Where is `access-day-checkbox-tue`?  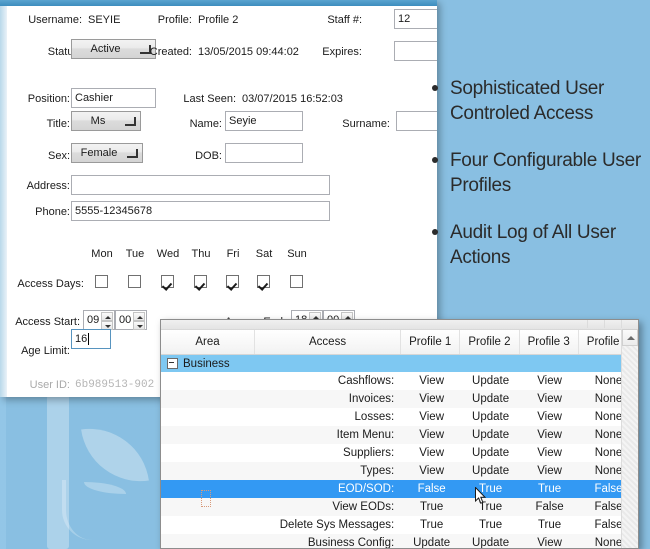
access-day-checkbox-tue is located at coordinates (134, 281).